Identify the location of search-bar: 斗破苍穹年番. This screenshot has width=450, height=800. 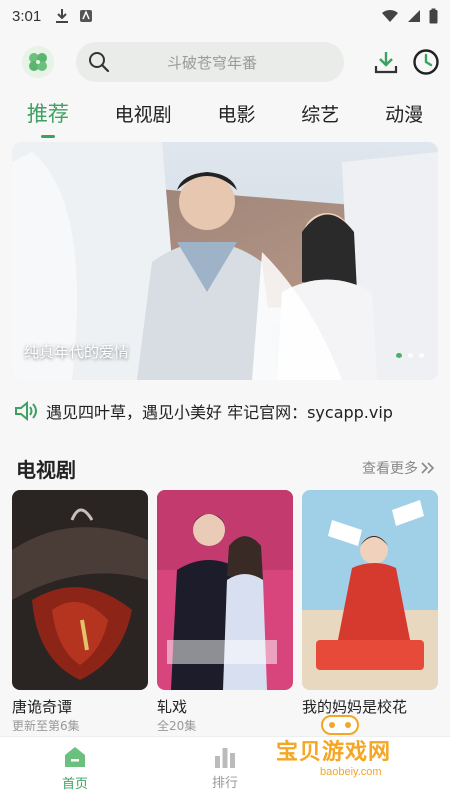
(210, 62).